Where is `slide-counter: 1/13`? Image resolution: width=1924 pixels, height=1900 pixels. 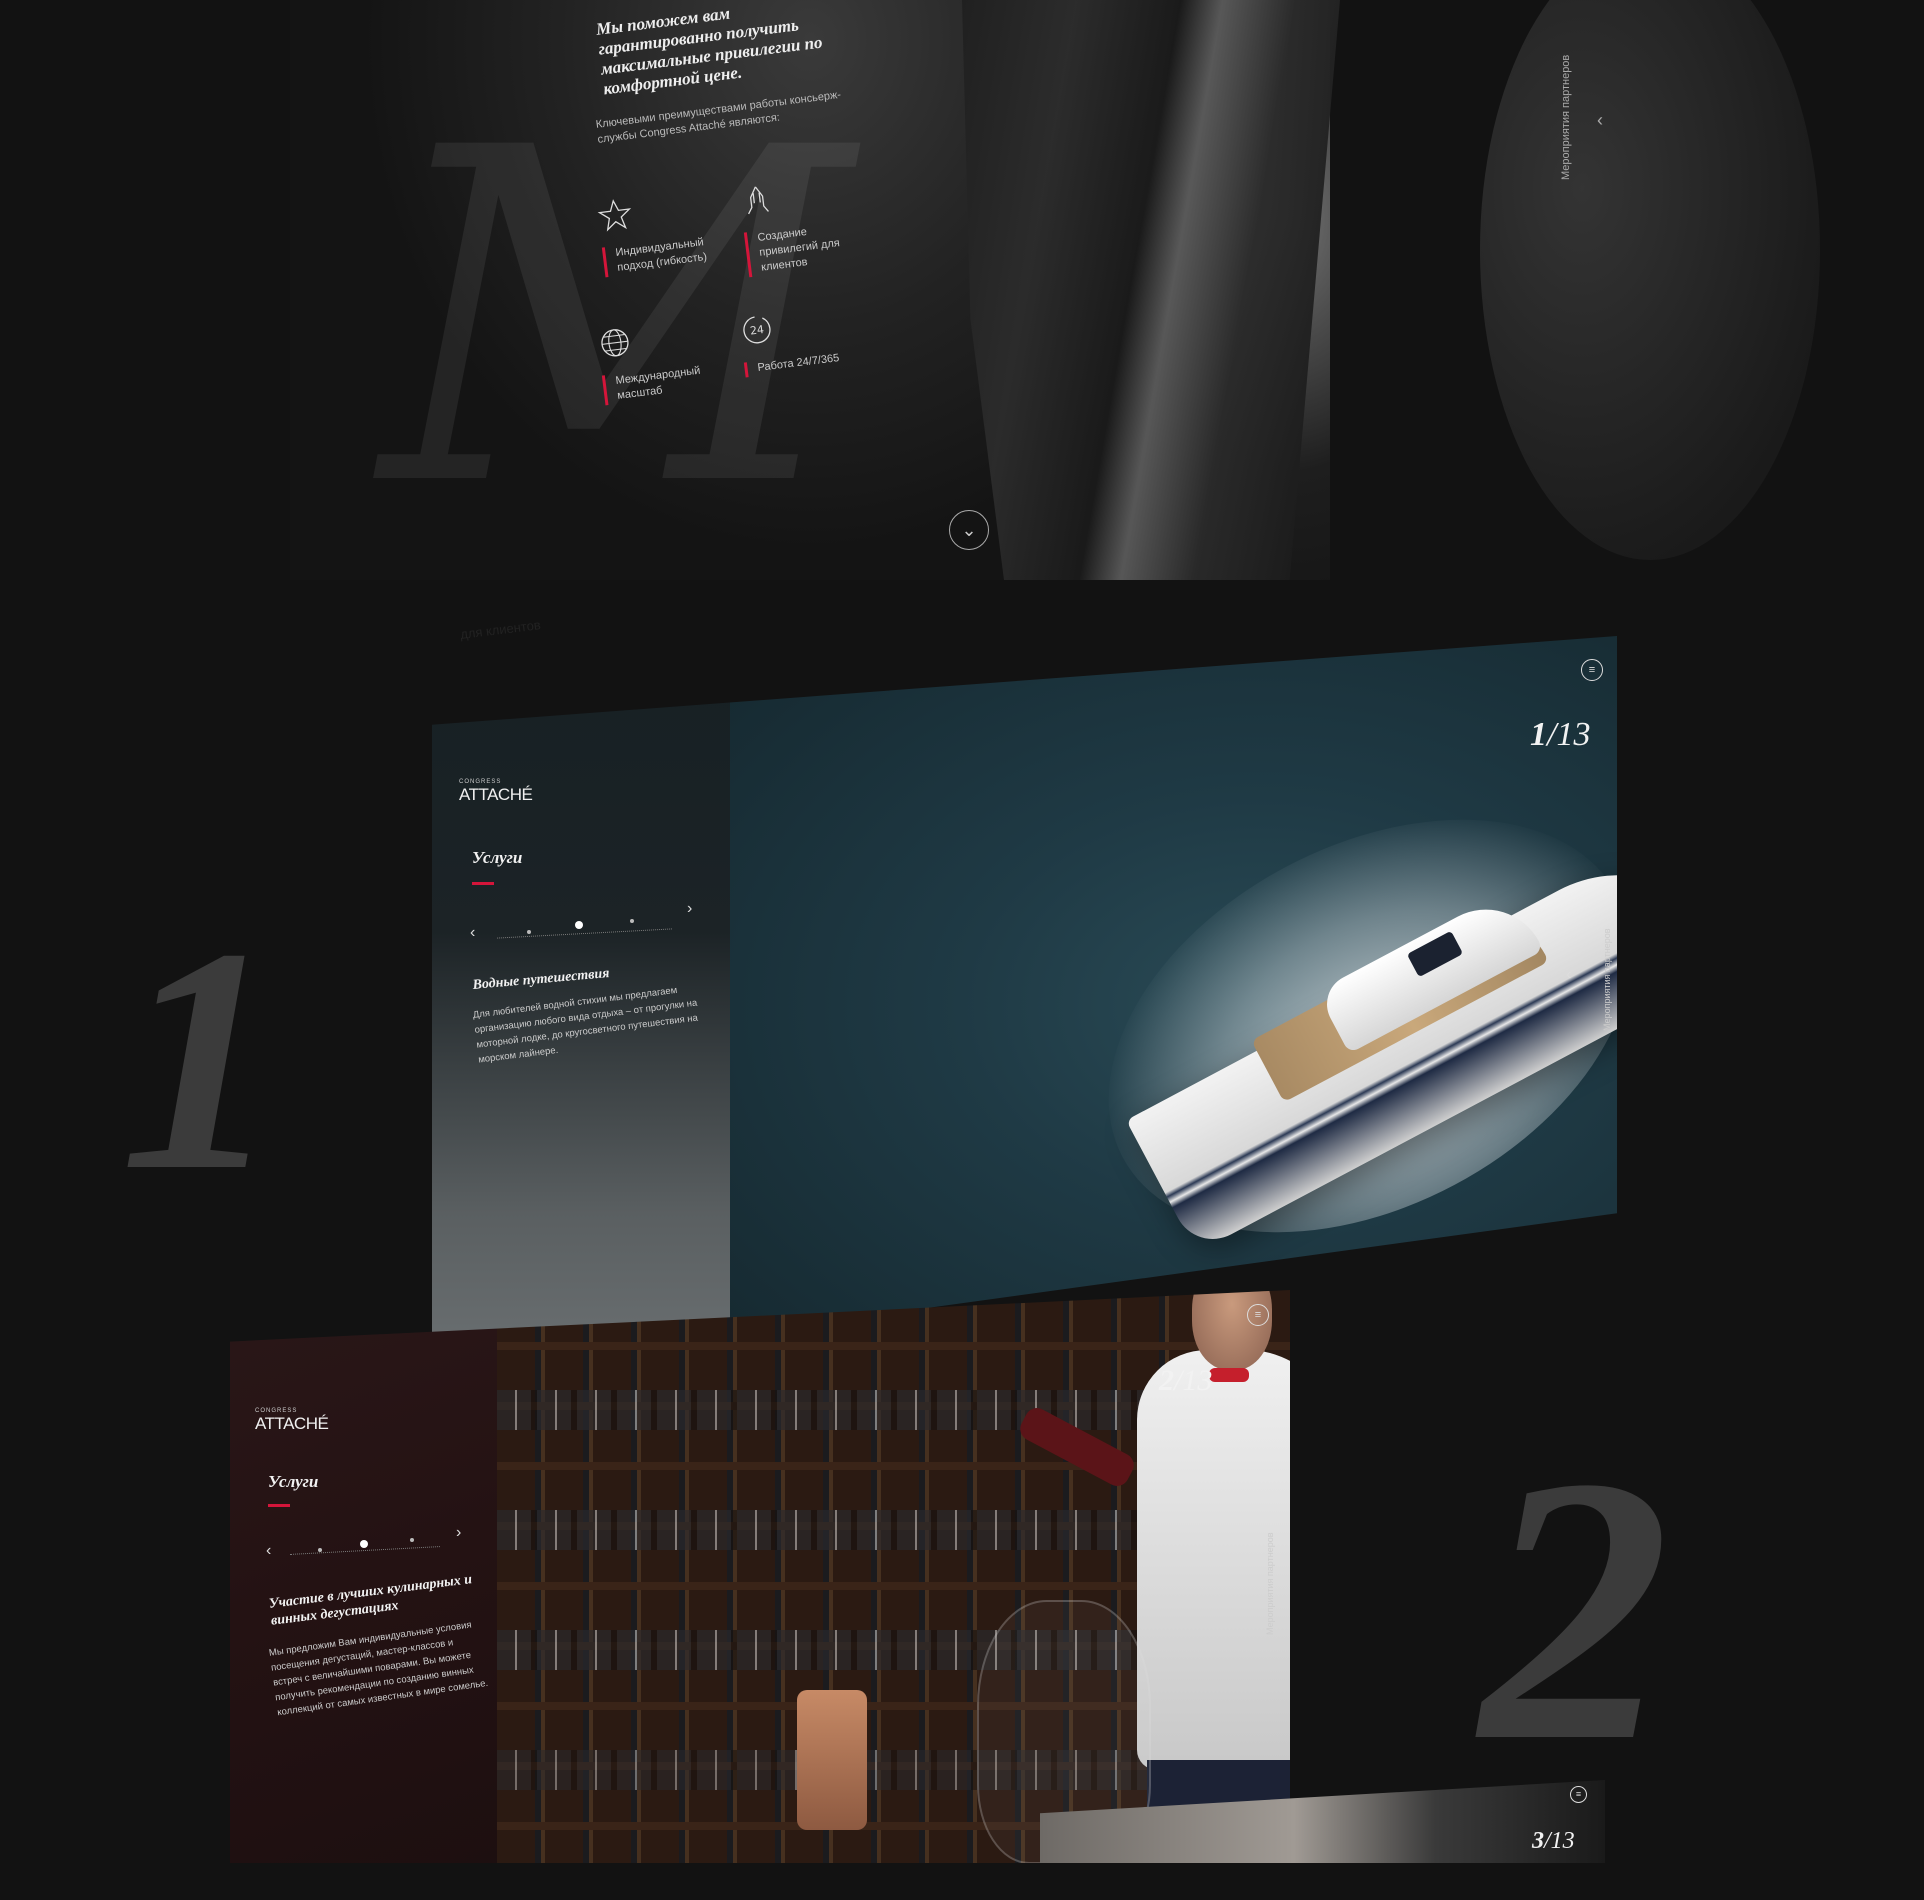
slide-counter: 1/13 is located at coordinates (1560, 735).